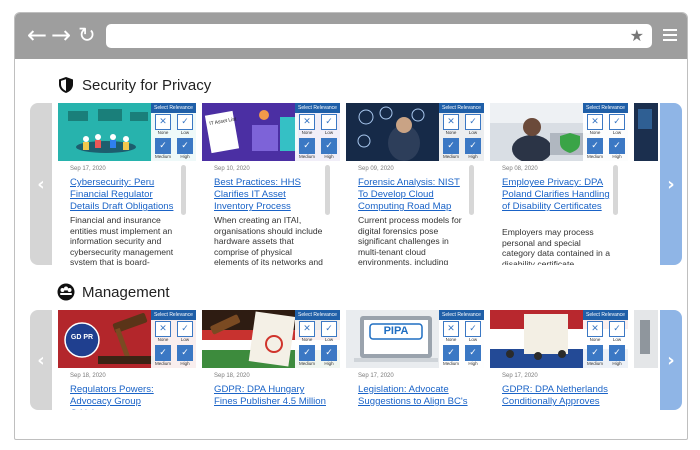  What do you see at coordinates (82, 337) in the screenshot?
I see `gdpr-seal-text: GD PR` at bounding box center [82, 337].